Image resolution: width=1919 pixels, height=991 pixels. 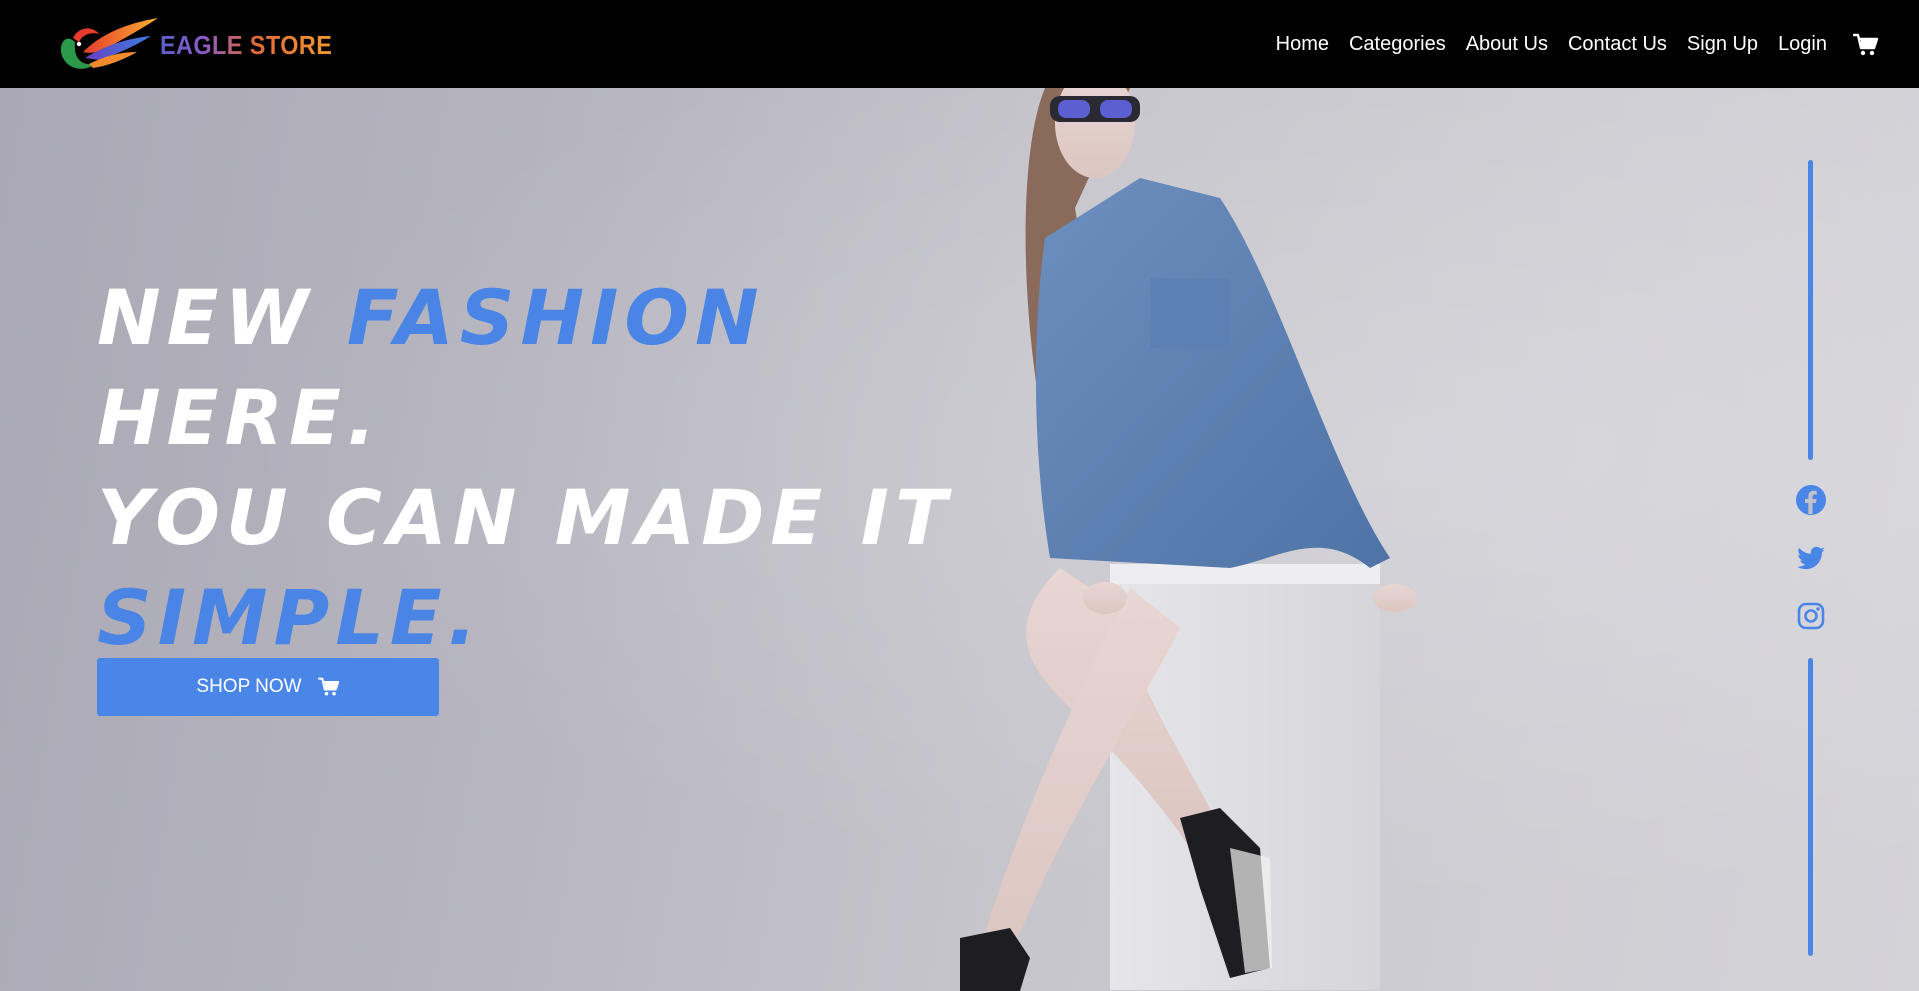 I want to click on nav-login: Login, so click(x=1802, y=44).